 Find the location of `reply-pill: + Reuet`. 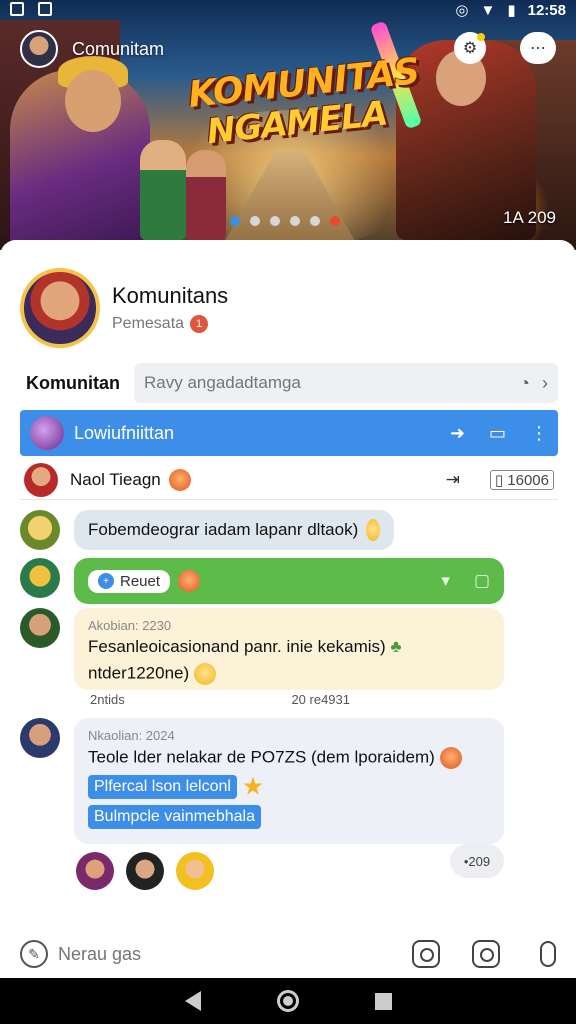

reply-pill: + Reuet is located at coordinates (129, 581).